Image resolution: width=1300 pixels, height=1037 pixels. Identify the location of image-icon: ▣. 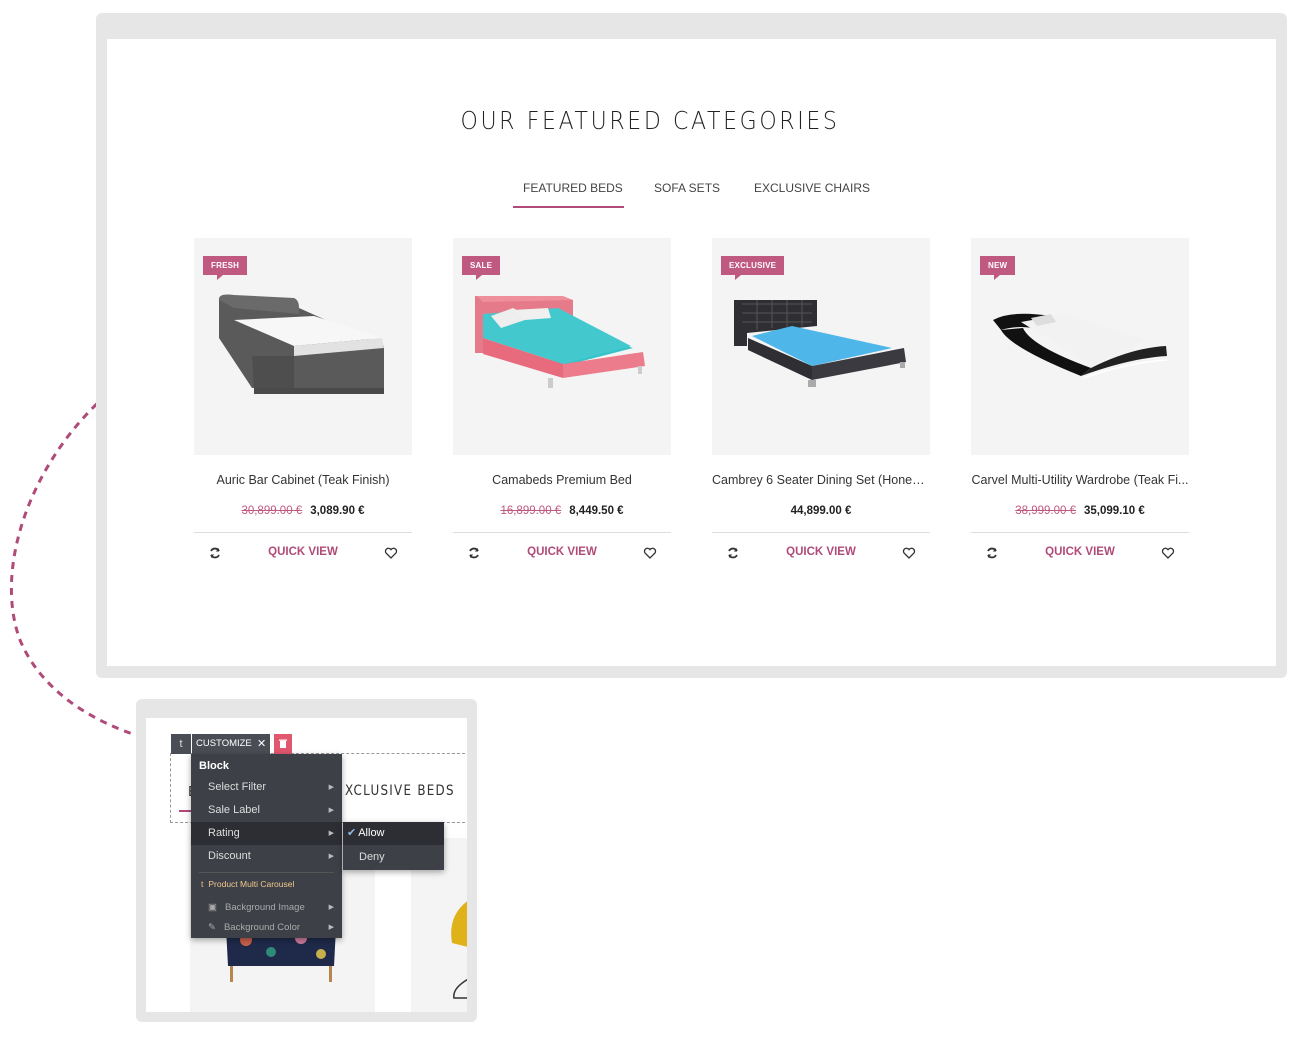
(212, 907).